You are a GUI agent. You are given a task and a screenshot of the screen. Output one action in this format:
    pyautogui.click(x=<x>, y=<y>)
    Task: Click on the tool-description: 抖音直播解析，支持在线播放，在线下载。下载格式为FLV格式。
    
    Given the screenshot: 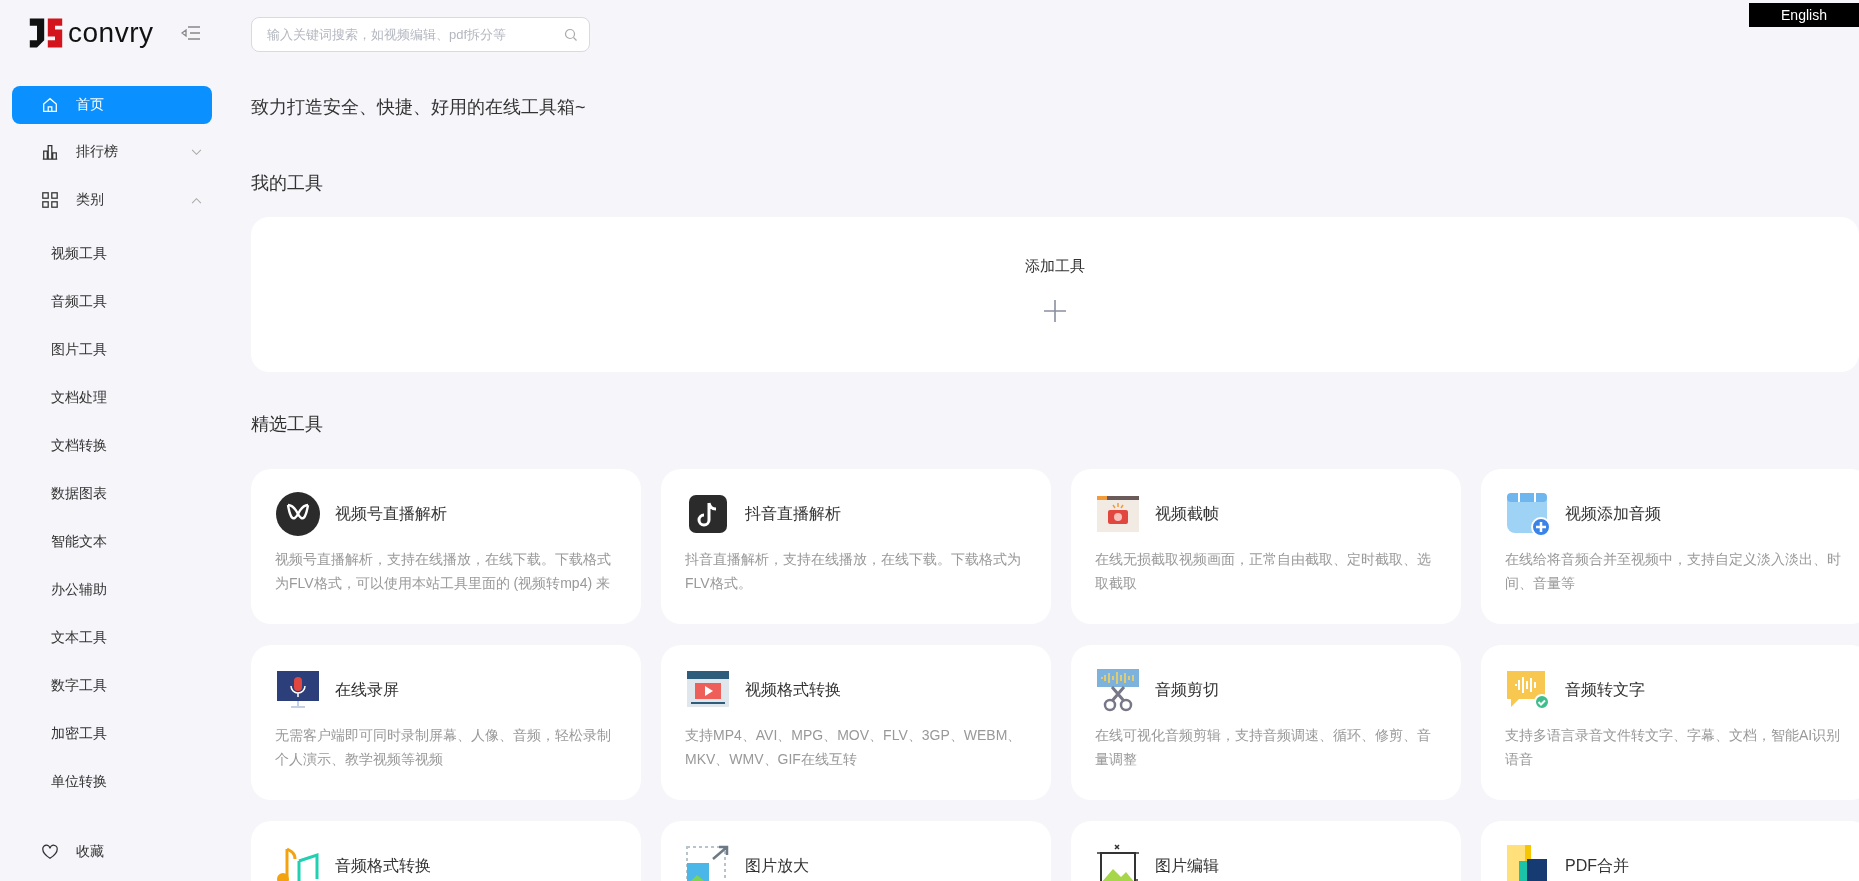 What is the action you would take?
    pyautogui.click(x=853, y=571)
    